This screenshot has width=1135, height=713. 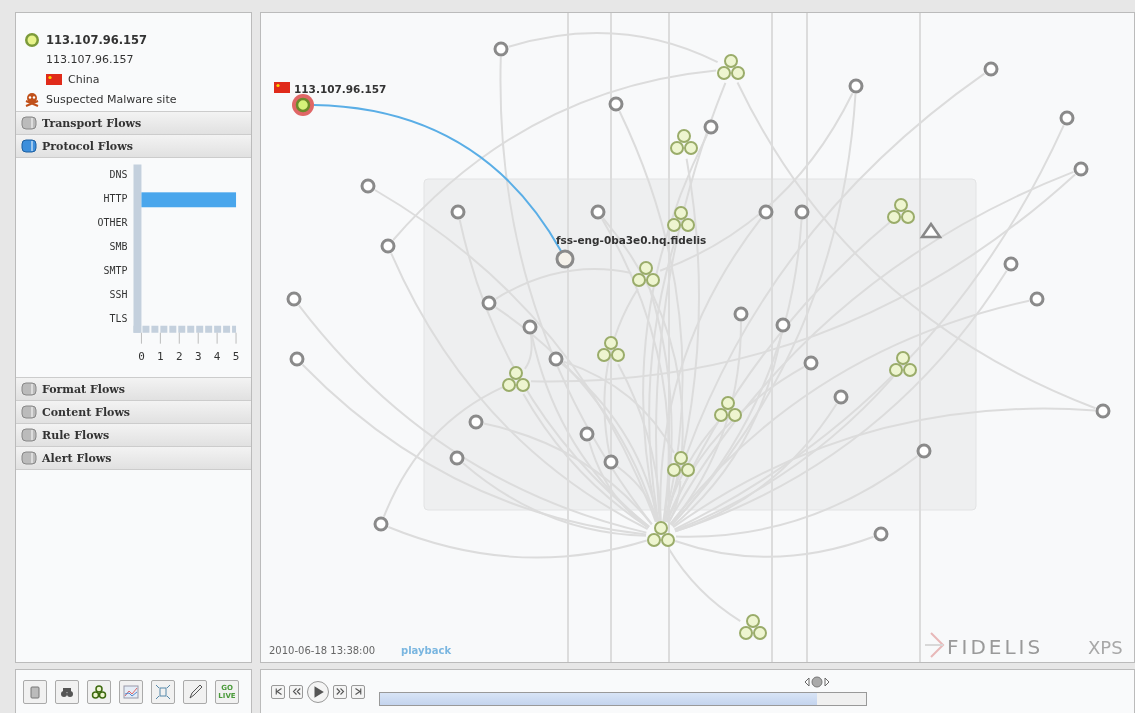 What do you see at coordinates (217, 356) in the screenshot?
I see `tick-label: 4` at bounding box center [217, 356].